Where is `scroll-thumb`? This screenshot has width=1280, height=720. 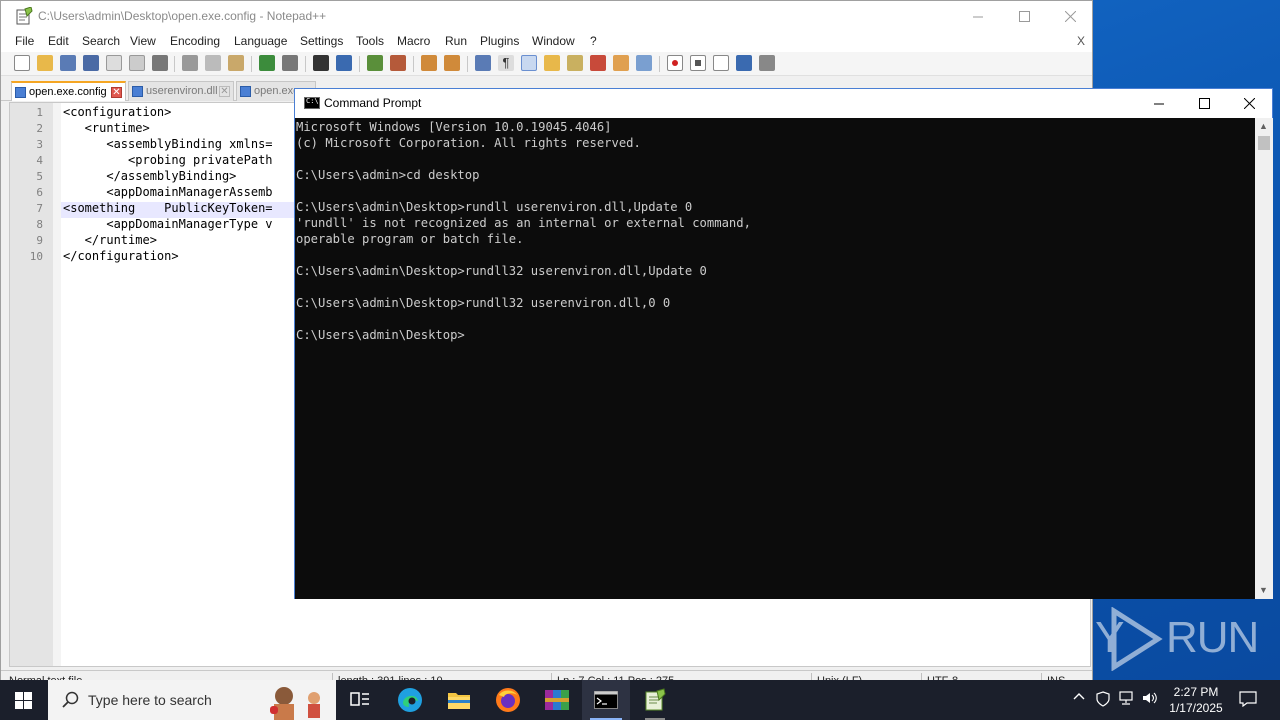 scroll-thumb is located at coordinates (1264, 143).